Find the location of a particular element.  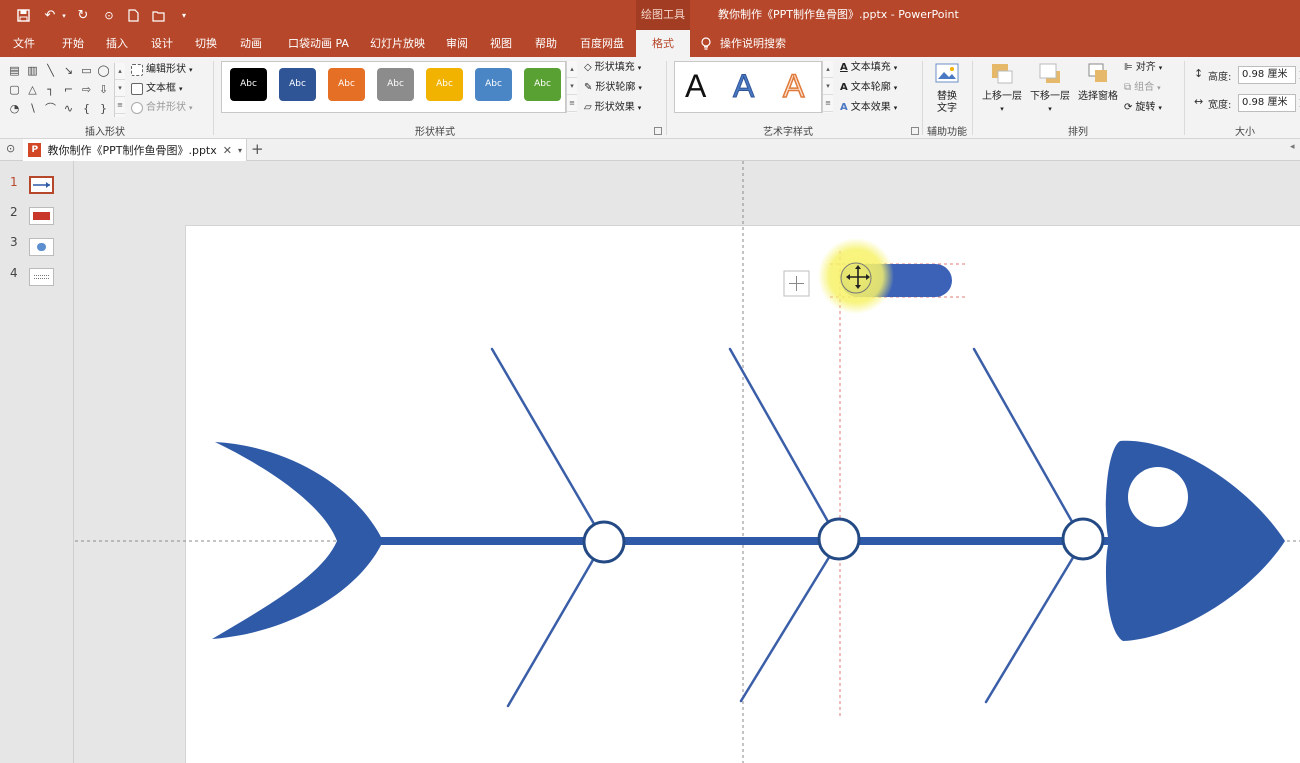

shape-styles-scroll: ▴ ▾ ≡ is located at coordinates (571, 87).